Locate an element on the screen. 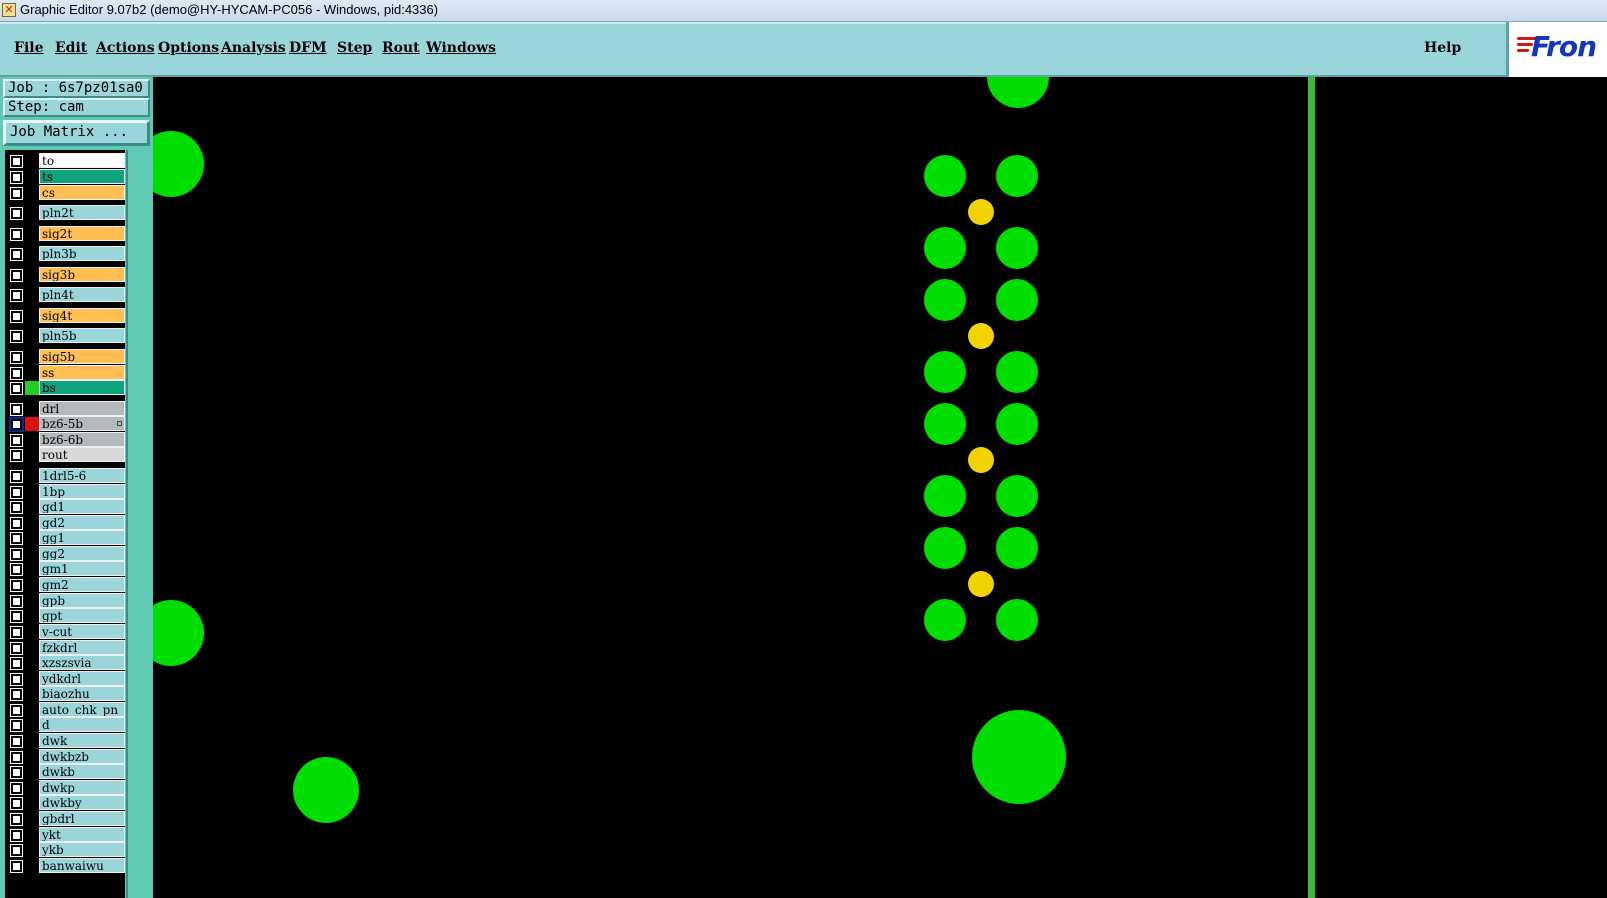 The height and width of the screenshot is (898, 1607). menu-dfm: DFM is located at coordinates (308, 48).